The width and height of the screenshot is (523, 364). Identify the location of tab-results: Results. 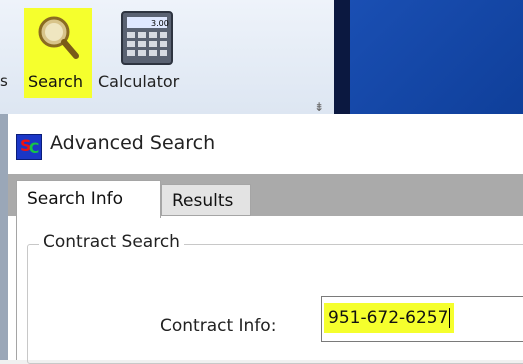
(206, 200).